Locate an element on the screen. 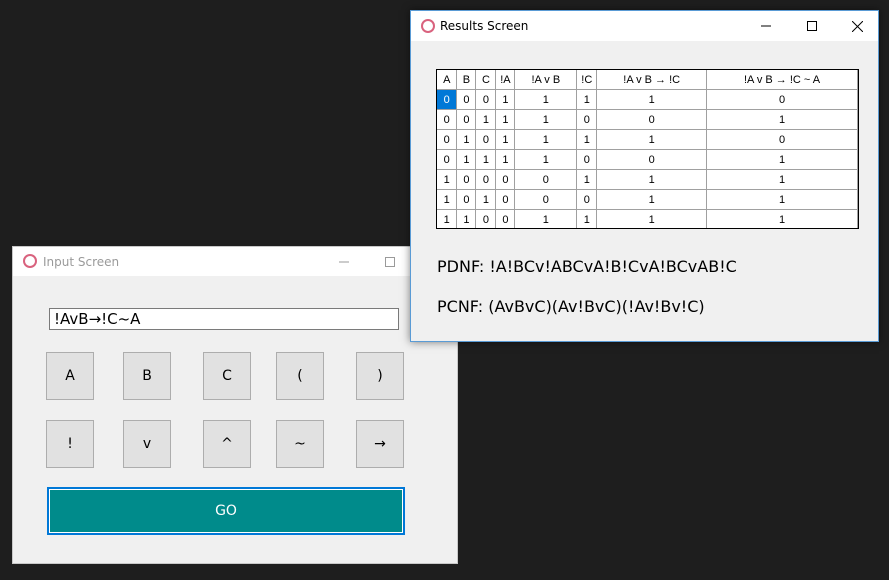  table-row: 11001111 is located at coordinates (647, 218).